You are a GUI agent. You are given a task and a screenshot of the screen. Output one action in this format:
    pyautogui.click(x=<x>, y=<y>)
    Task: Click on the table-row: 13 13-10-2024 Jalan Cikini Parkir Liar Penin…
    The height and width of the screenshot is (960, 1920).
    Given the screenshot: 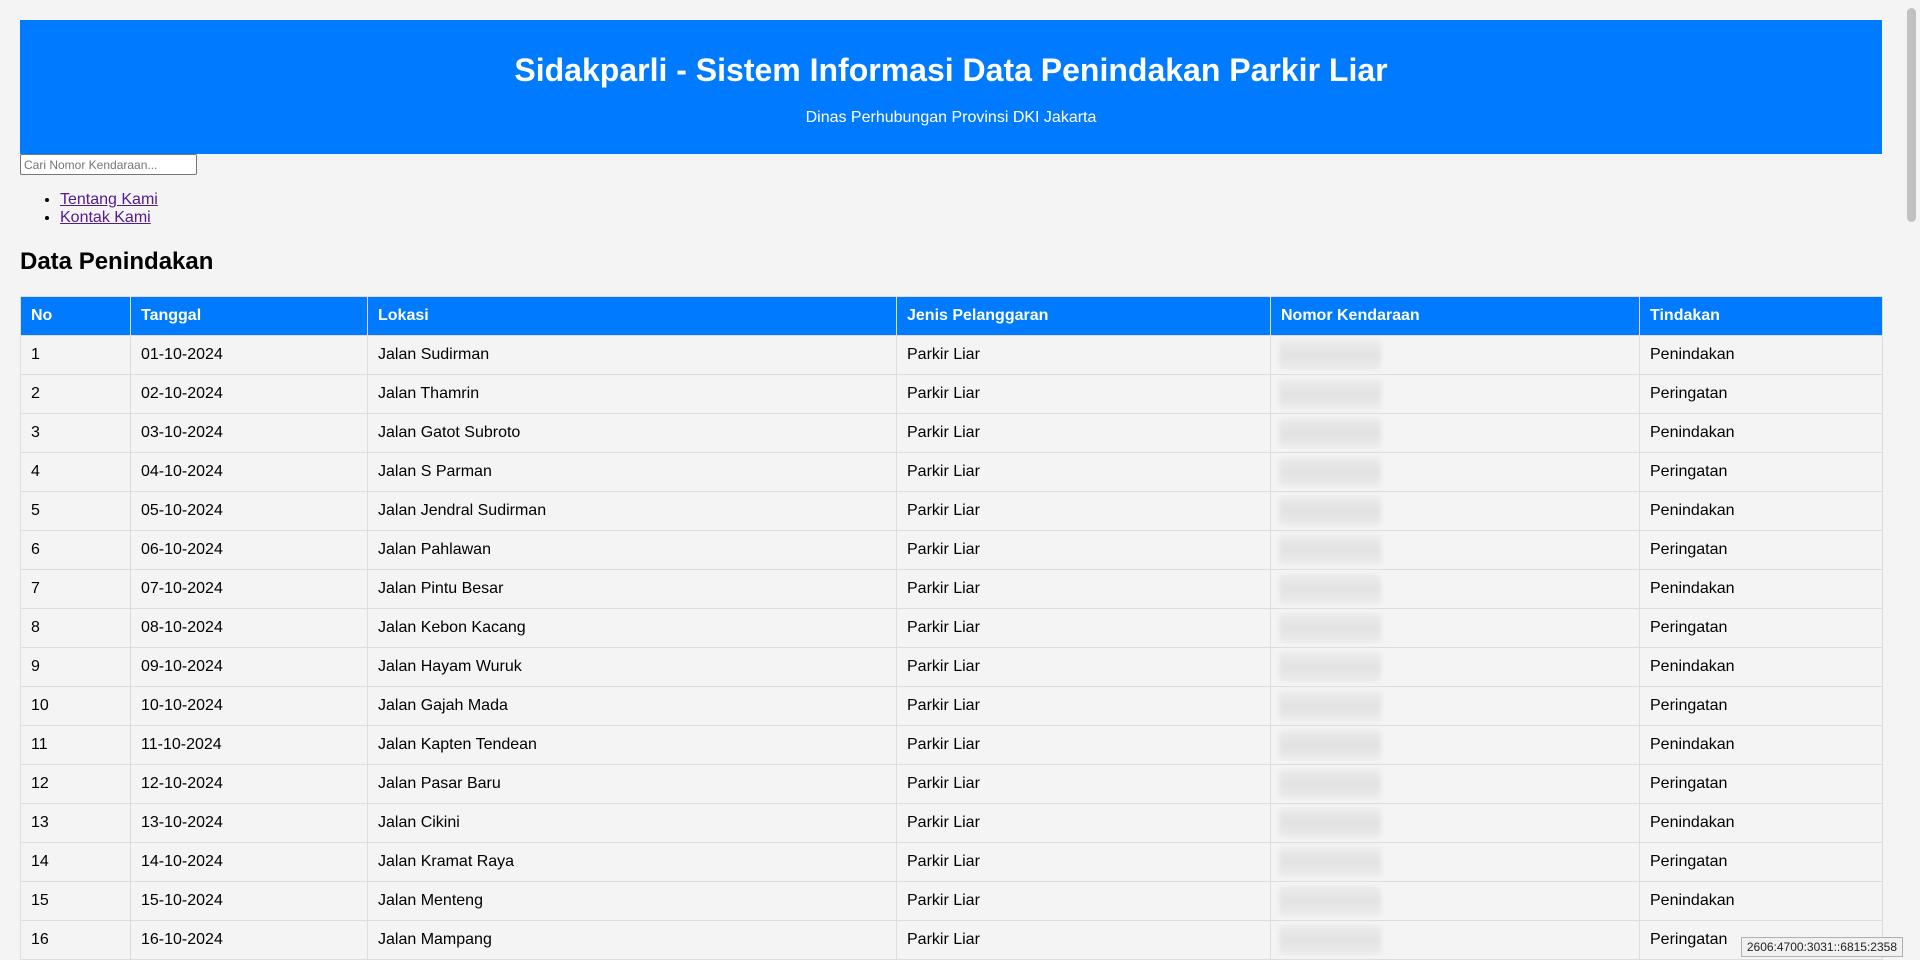 What is the action you would take?
    pyautogui.click(x=951, y=823)
    